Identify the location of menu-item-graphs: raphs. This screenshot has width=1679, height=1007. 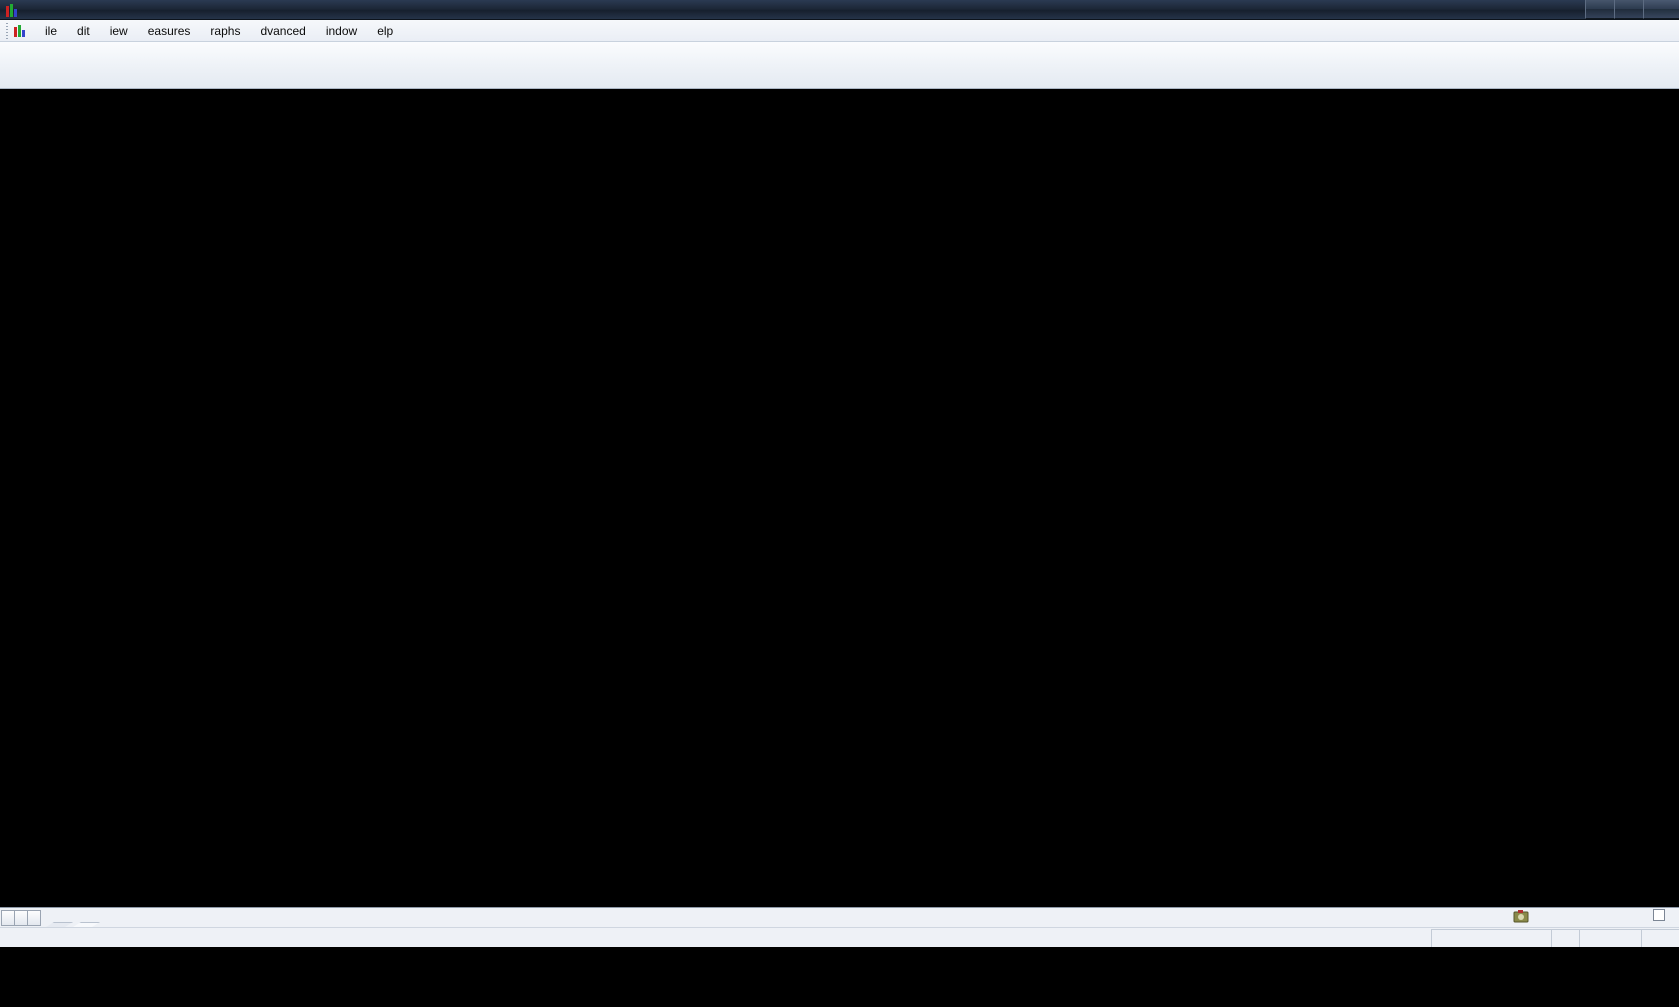
(225, 31).